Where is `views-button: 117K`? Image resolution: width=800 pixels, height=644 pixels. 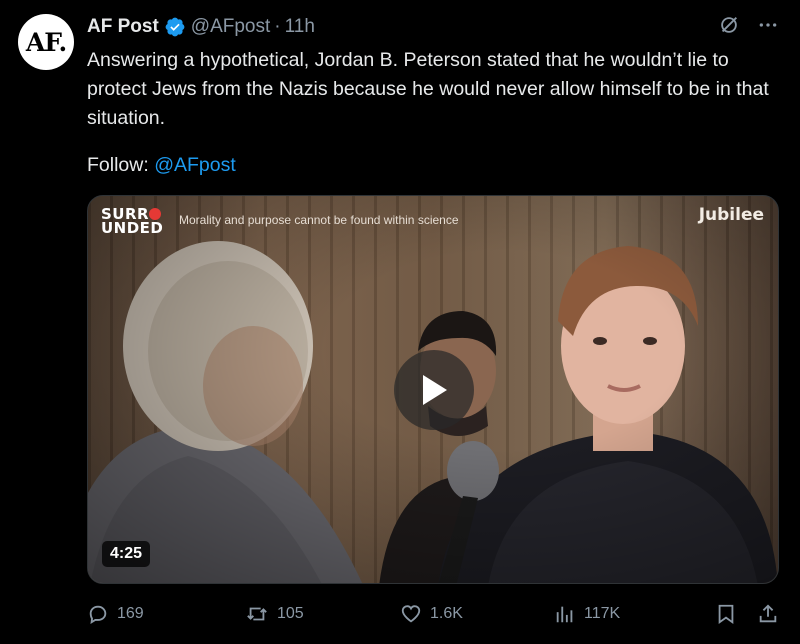 views-button: 117K is located at coordinates (587, 614).